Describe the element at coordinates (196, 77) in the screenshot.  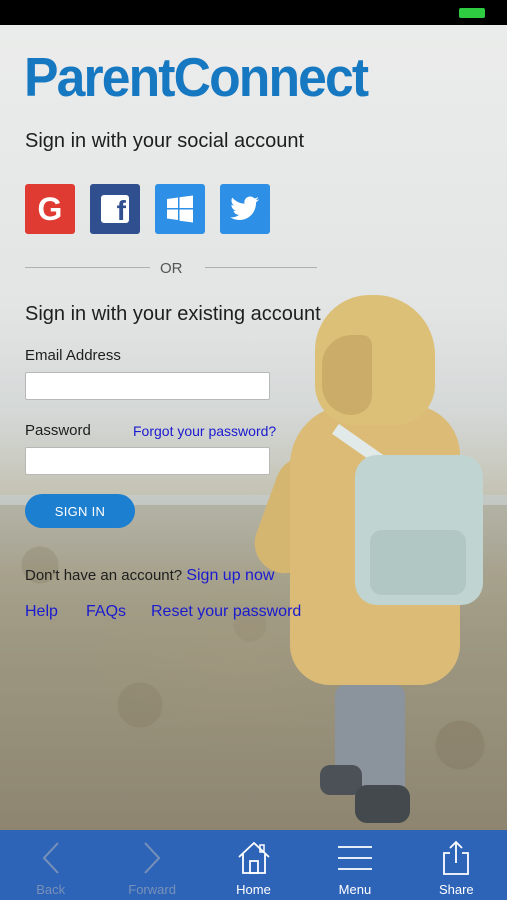
I see `app-logo: ParentConnect` at that location.